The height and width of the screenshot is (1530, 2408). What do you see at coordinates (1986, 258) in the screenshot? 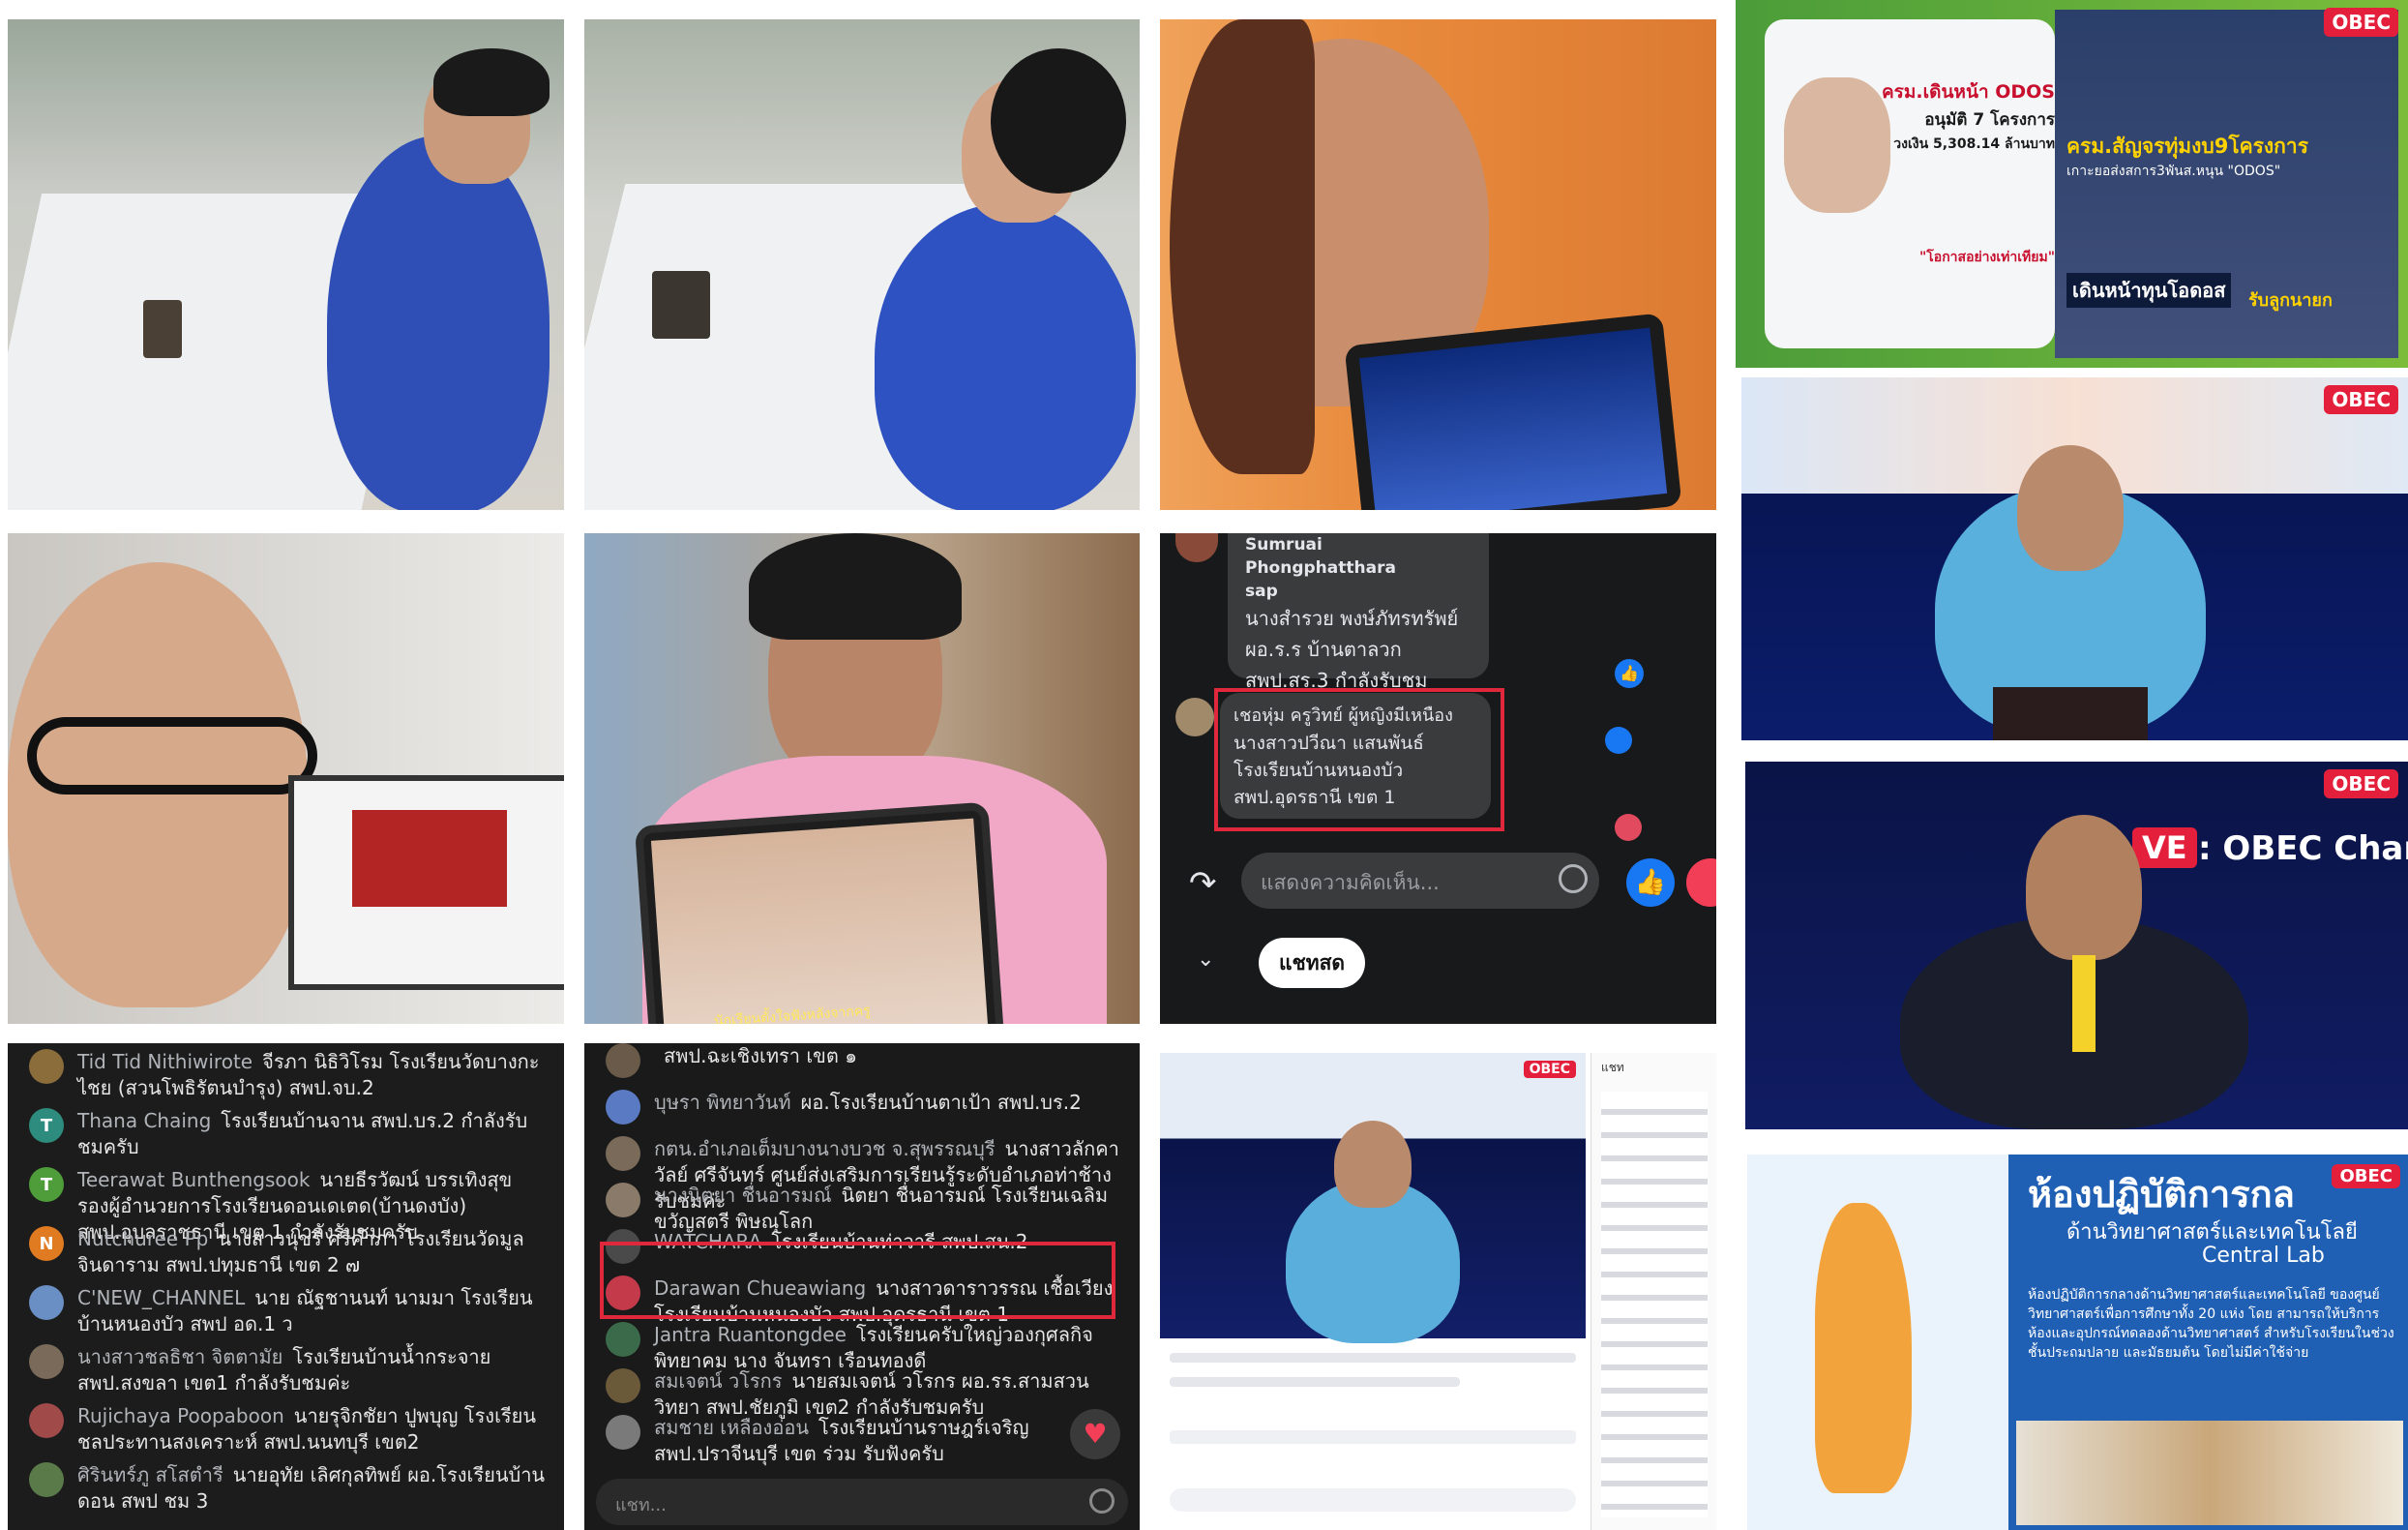
I see `headline-4: "โอกาสอย่างเท่าเทียม"` at bounding box center [1986, 258].